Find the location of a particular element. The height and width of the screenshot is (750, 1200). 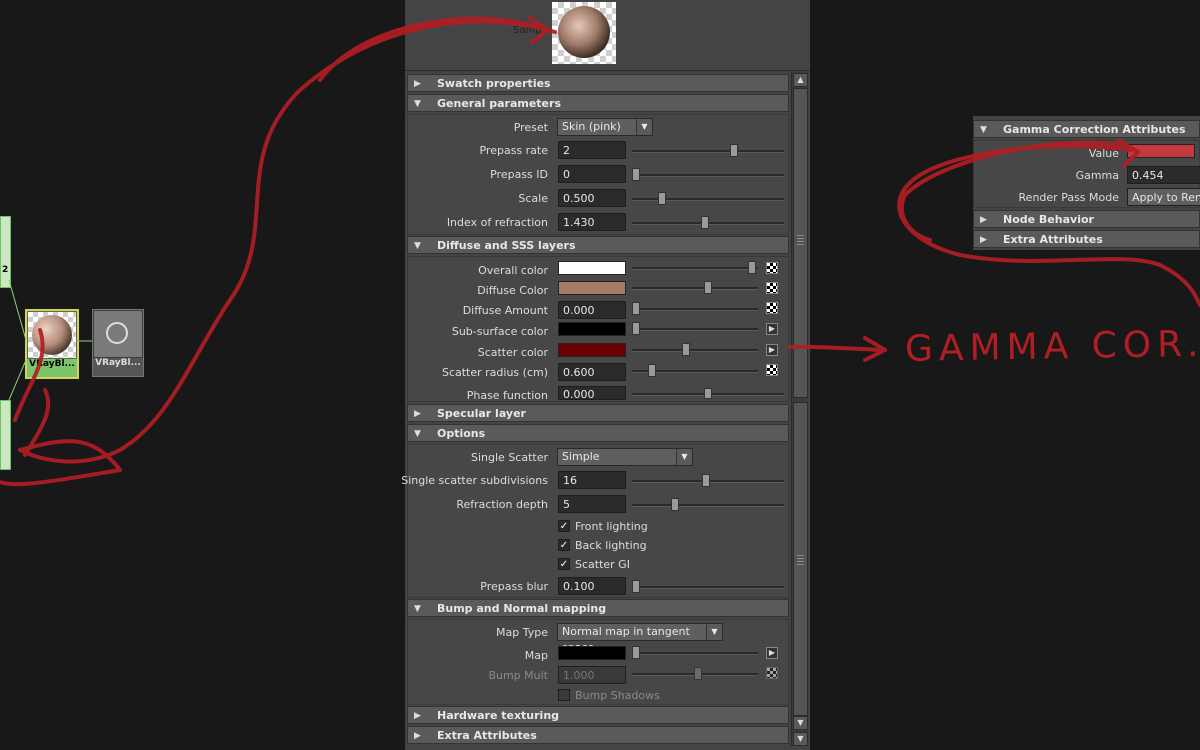

phase-function-row: Phase function 0.000 is located at coordinates (598, 396).